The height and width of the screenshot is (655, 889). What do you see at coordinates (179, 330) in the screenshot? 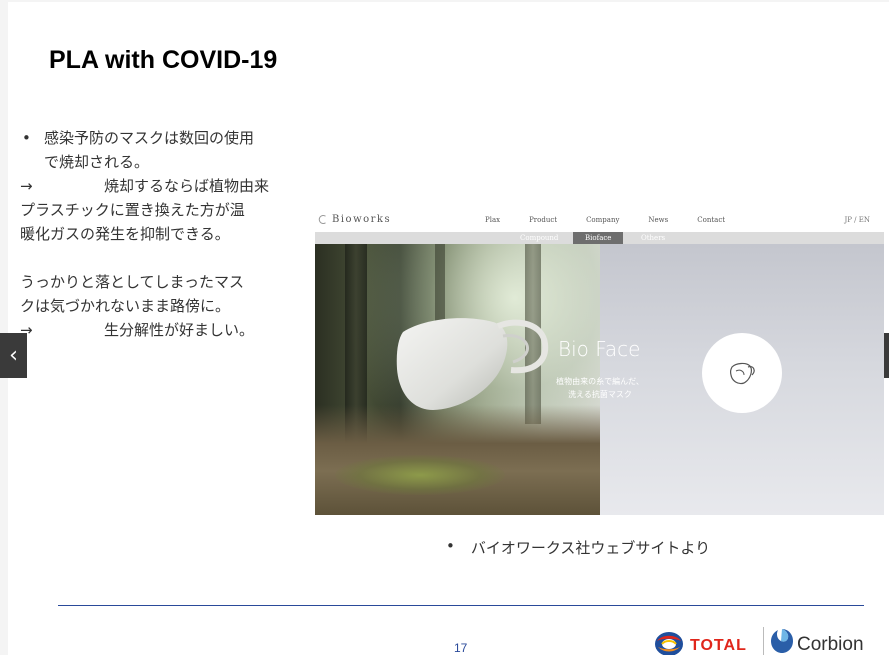
I see `text-line: 生分解性が好ましい。` at bounding box center [179, 330].